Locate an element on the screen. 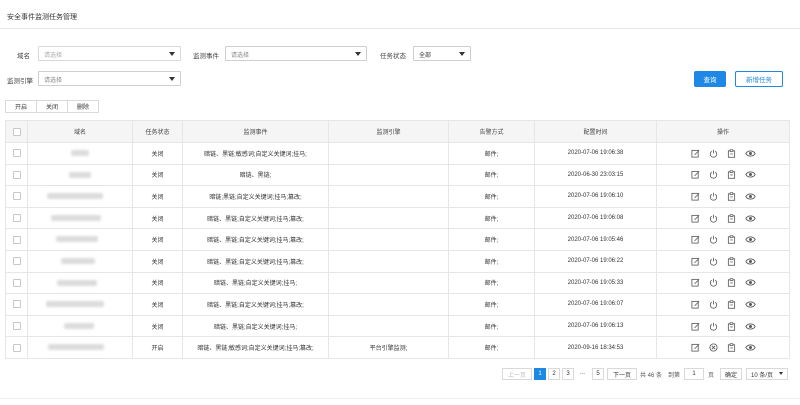  page-size-select: 10 条/页 is located at coordinates (767, 374).